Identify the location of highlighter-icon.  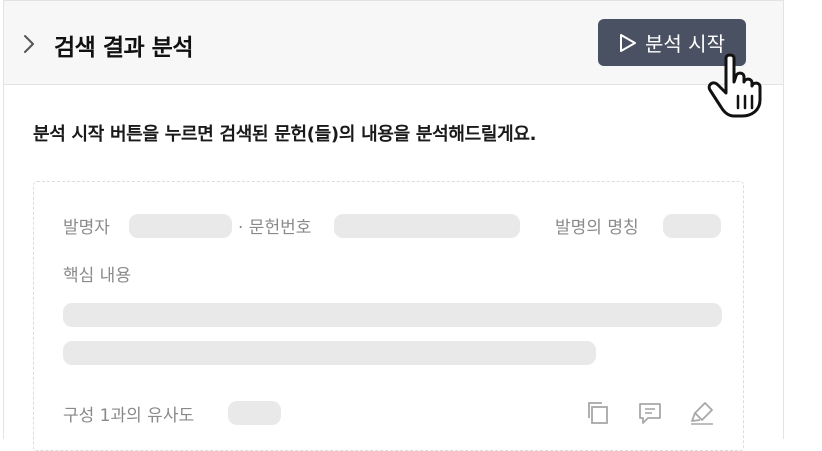
(702, 413).